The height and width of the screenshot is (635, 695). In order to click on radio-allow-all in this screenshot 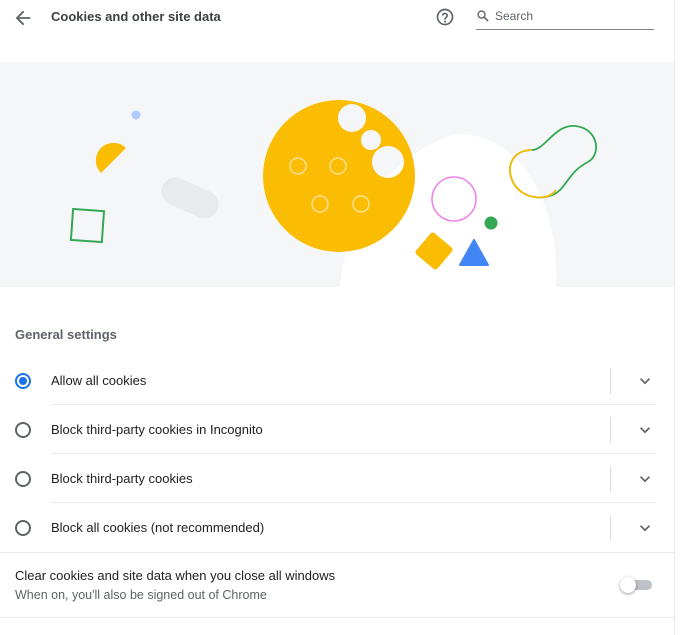, I will do `click(23, 381)`.